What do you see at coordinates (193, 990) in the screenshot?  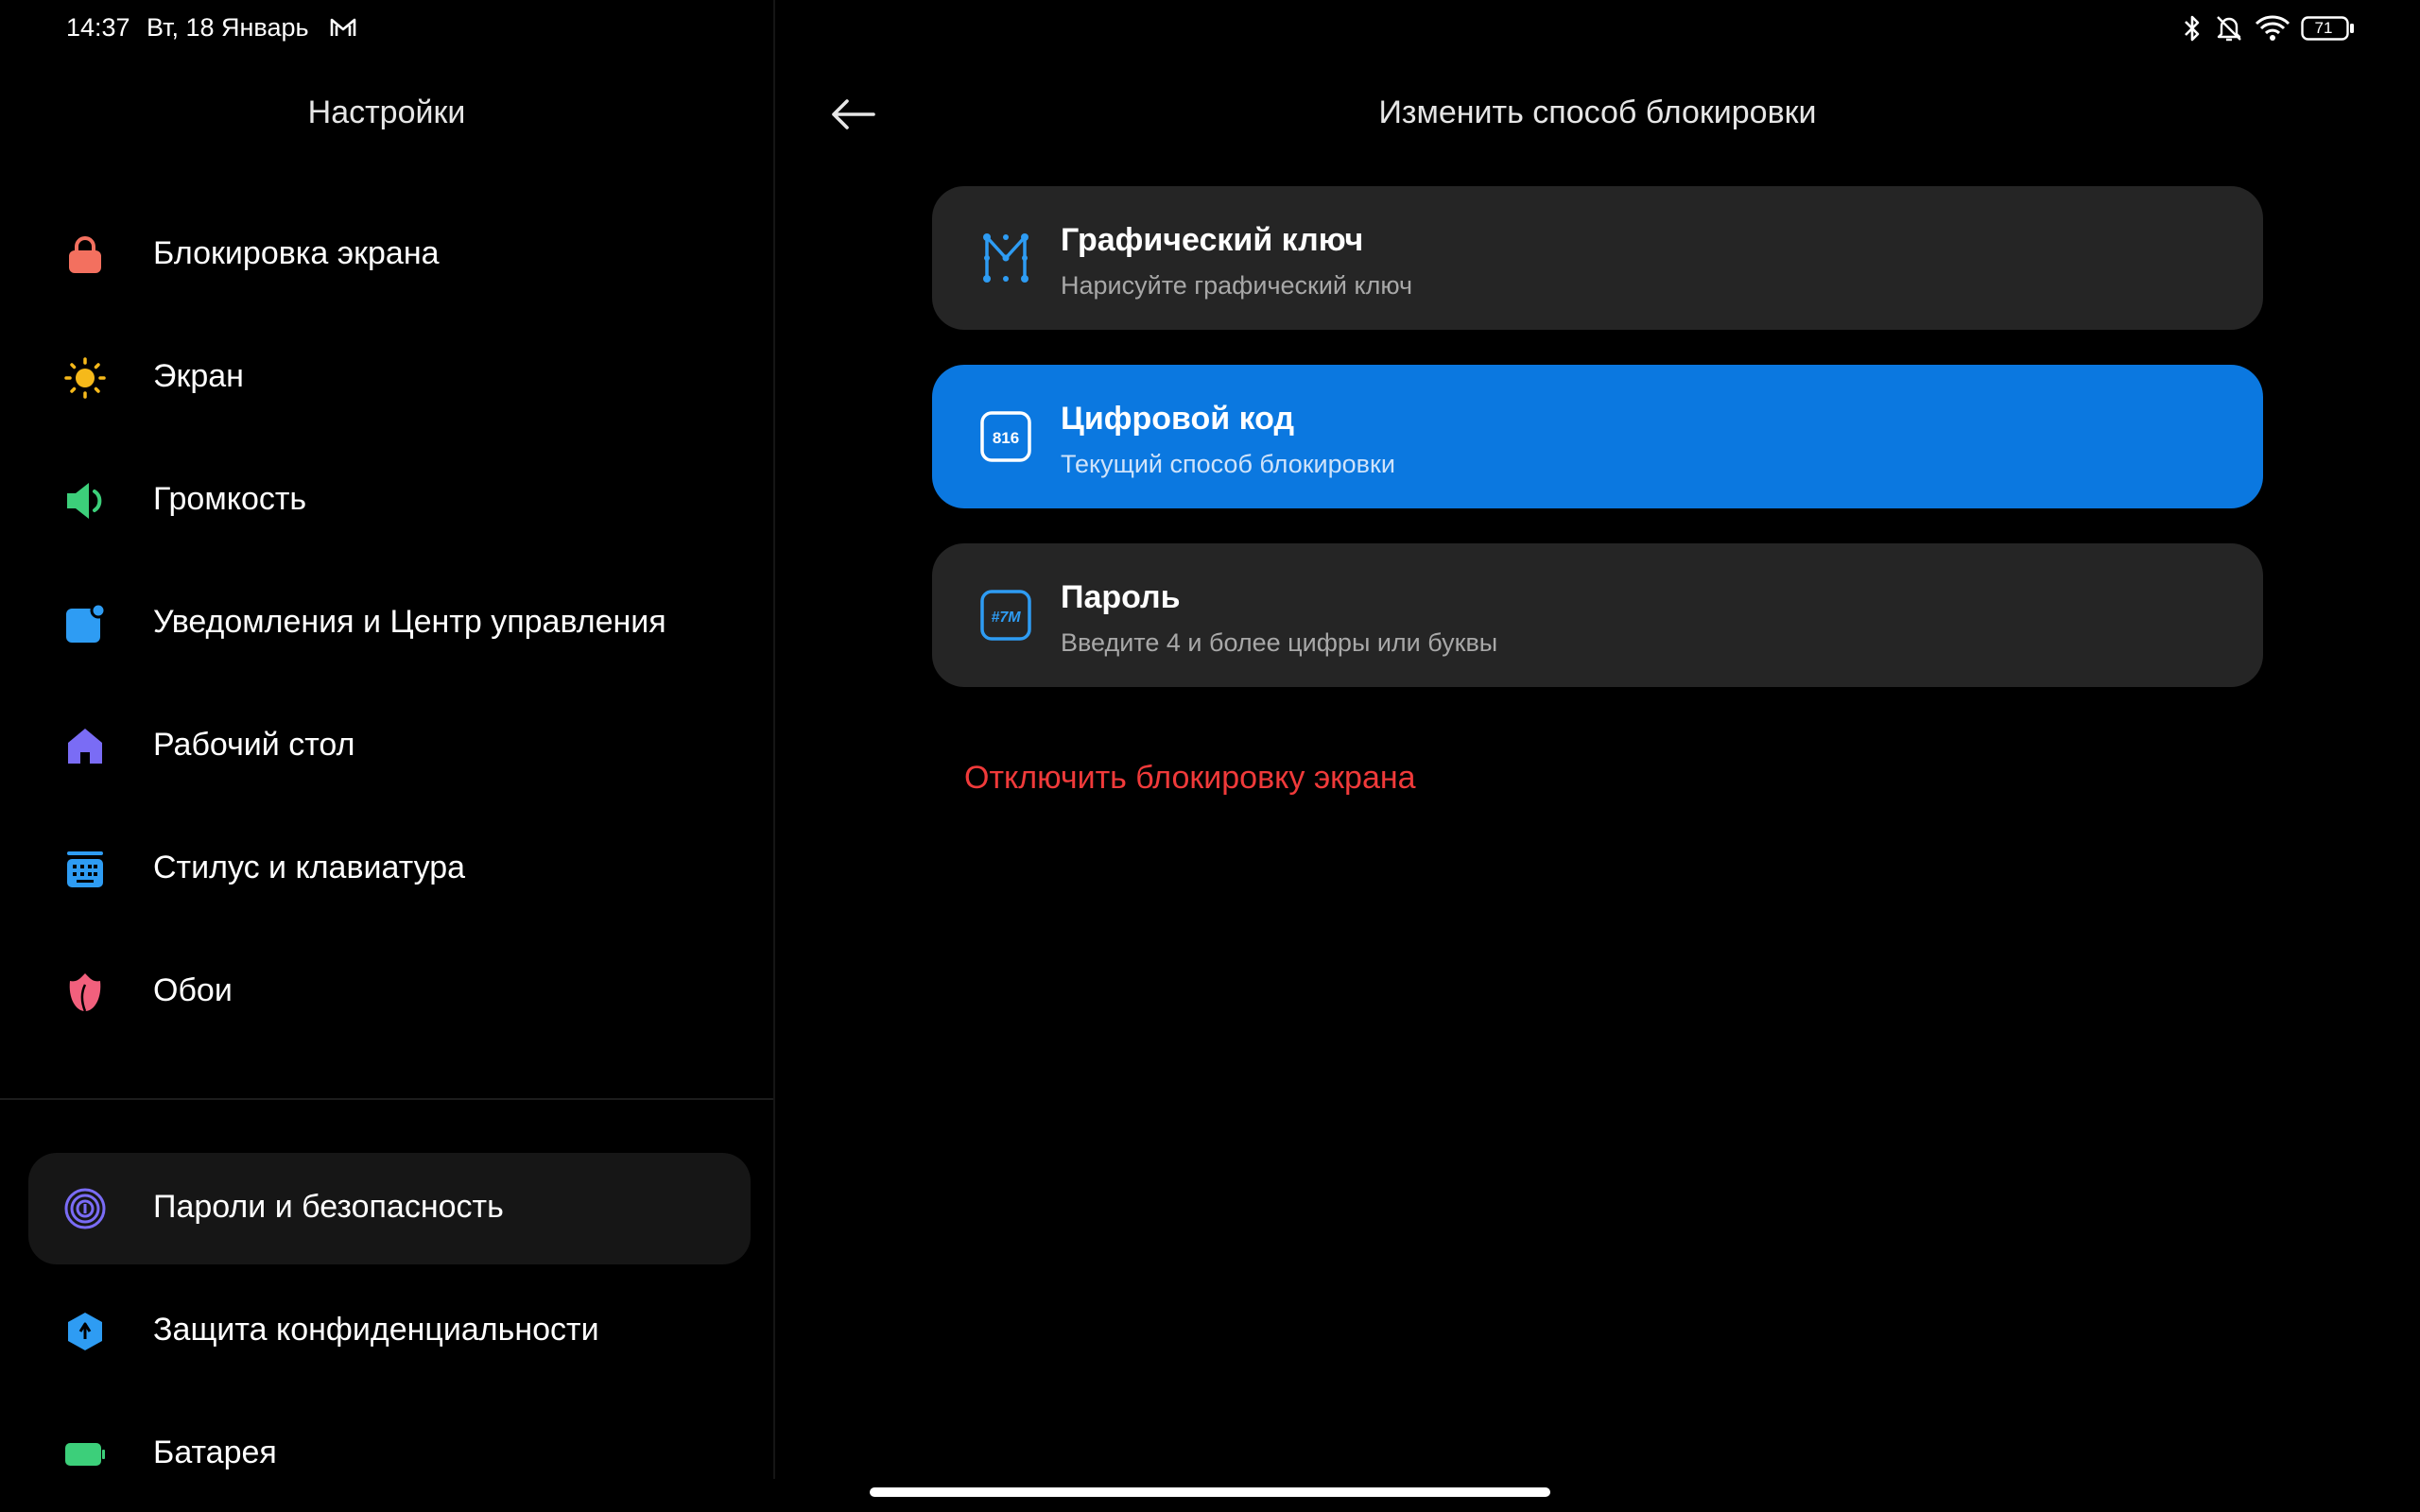 I see `sidebar-item-label: Обои` at bounding box center [193, 990].